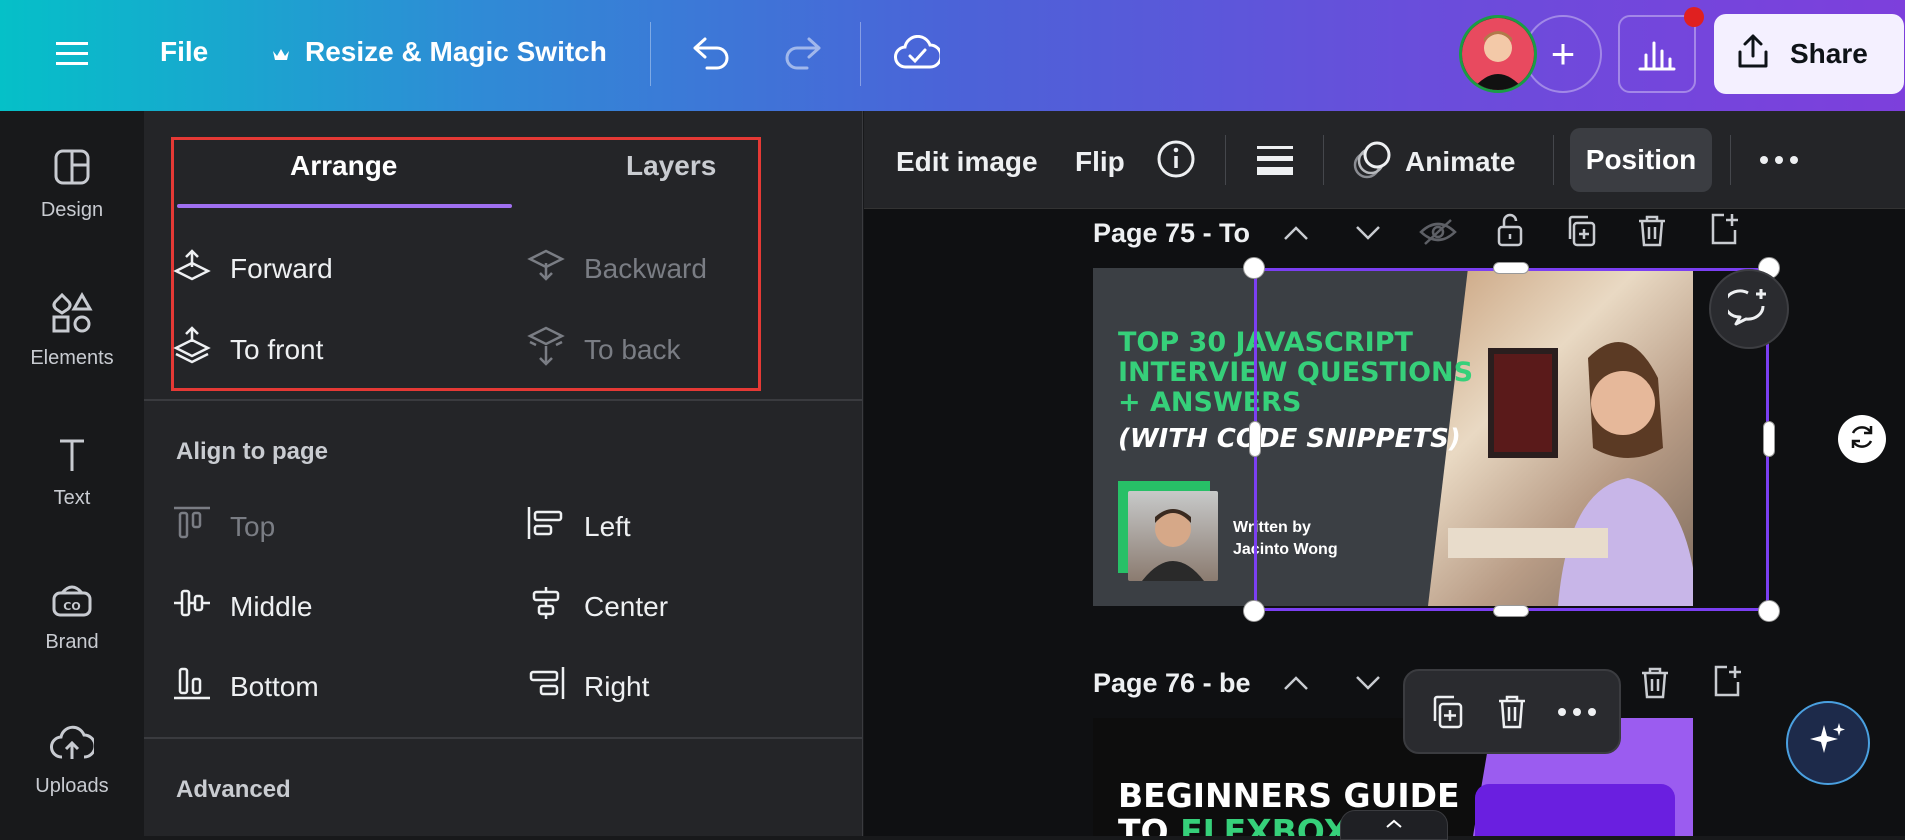 The height and width of the screenshot is (840, 1905). I want to click on card-title-line: TOP 30 JAVASCRIPT, so click(1265, 342).